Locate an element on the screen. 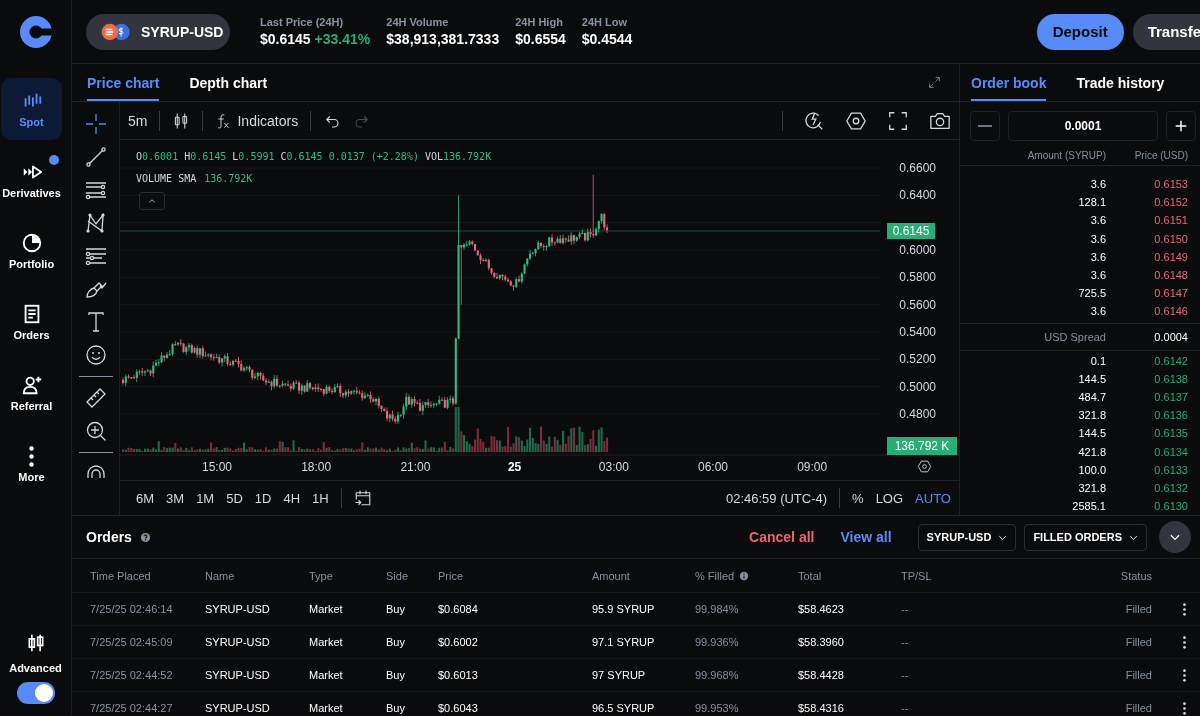  axis-label: 25 is located at coordinates (514, 467).